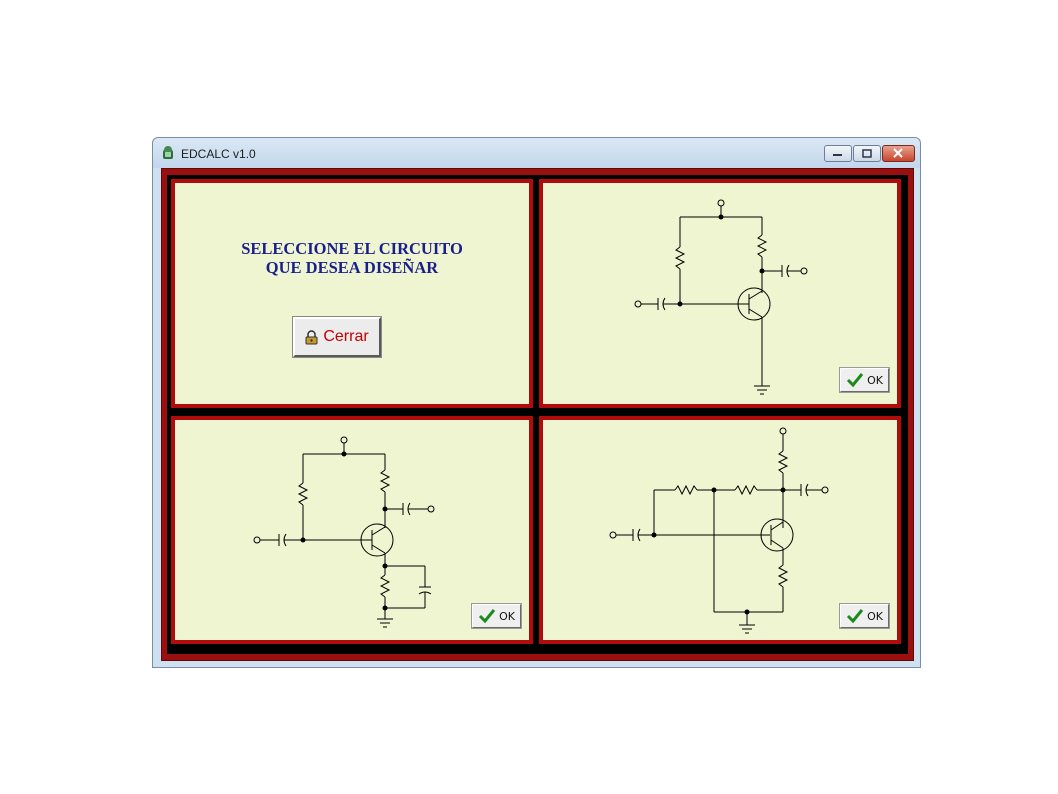 The height and width of the screenshot is (794, 1058). I want to click on close-window-button, so click(898, 153).